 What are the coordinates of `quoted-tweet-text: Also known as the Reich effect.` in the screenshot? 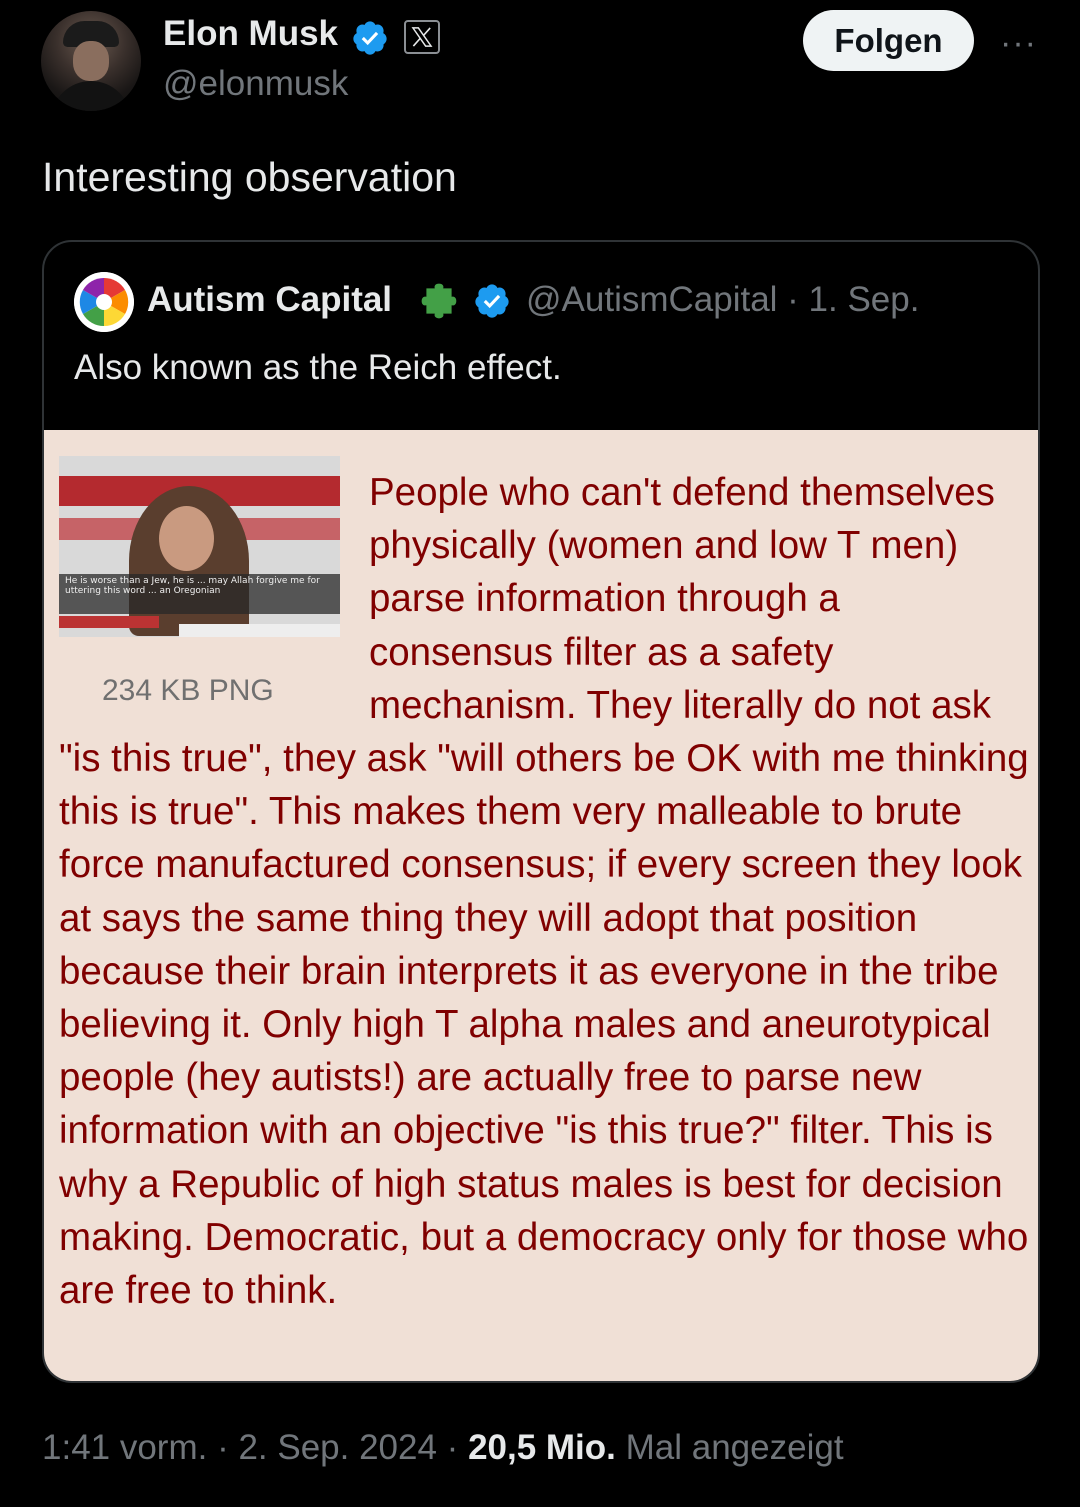 It's located at (318, 367).